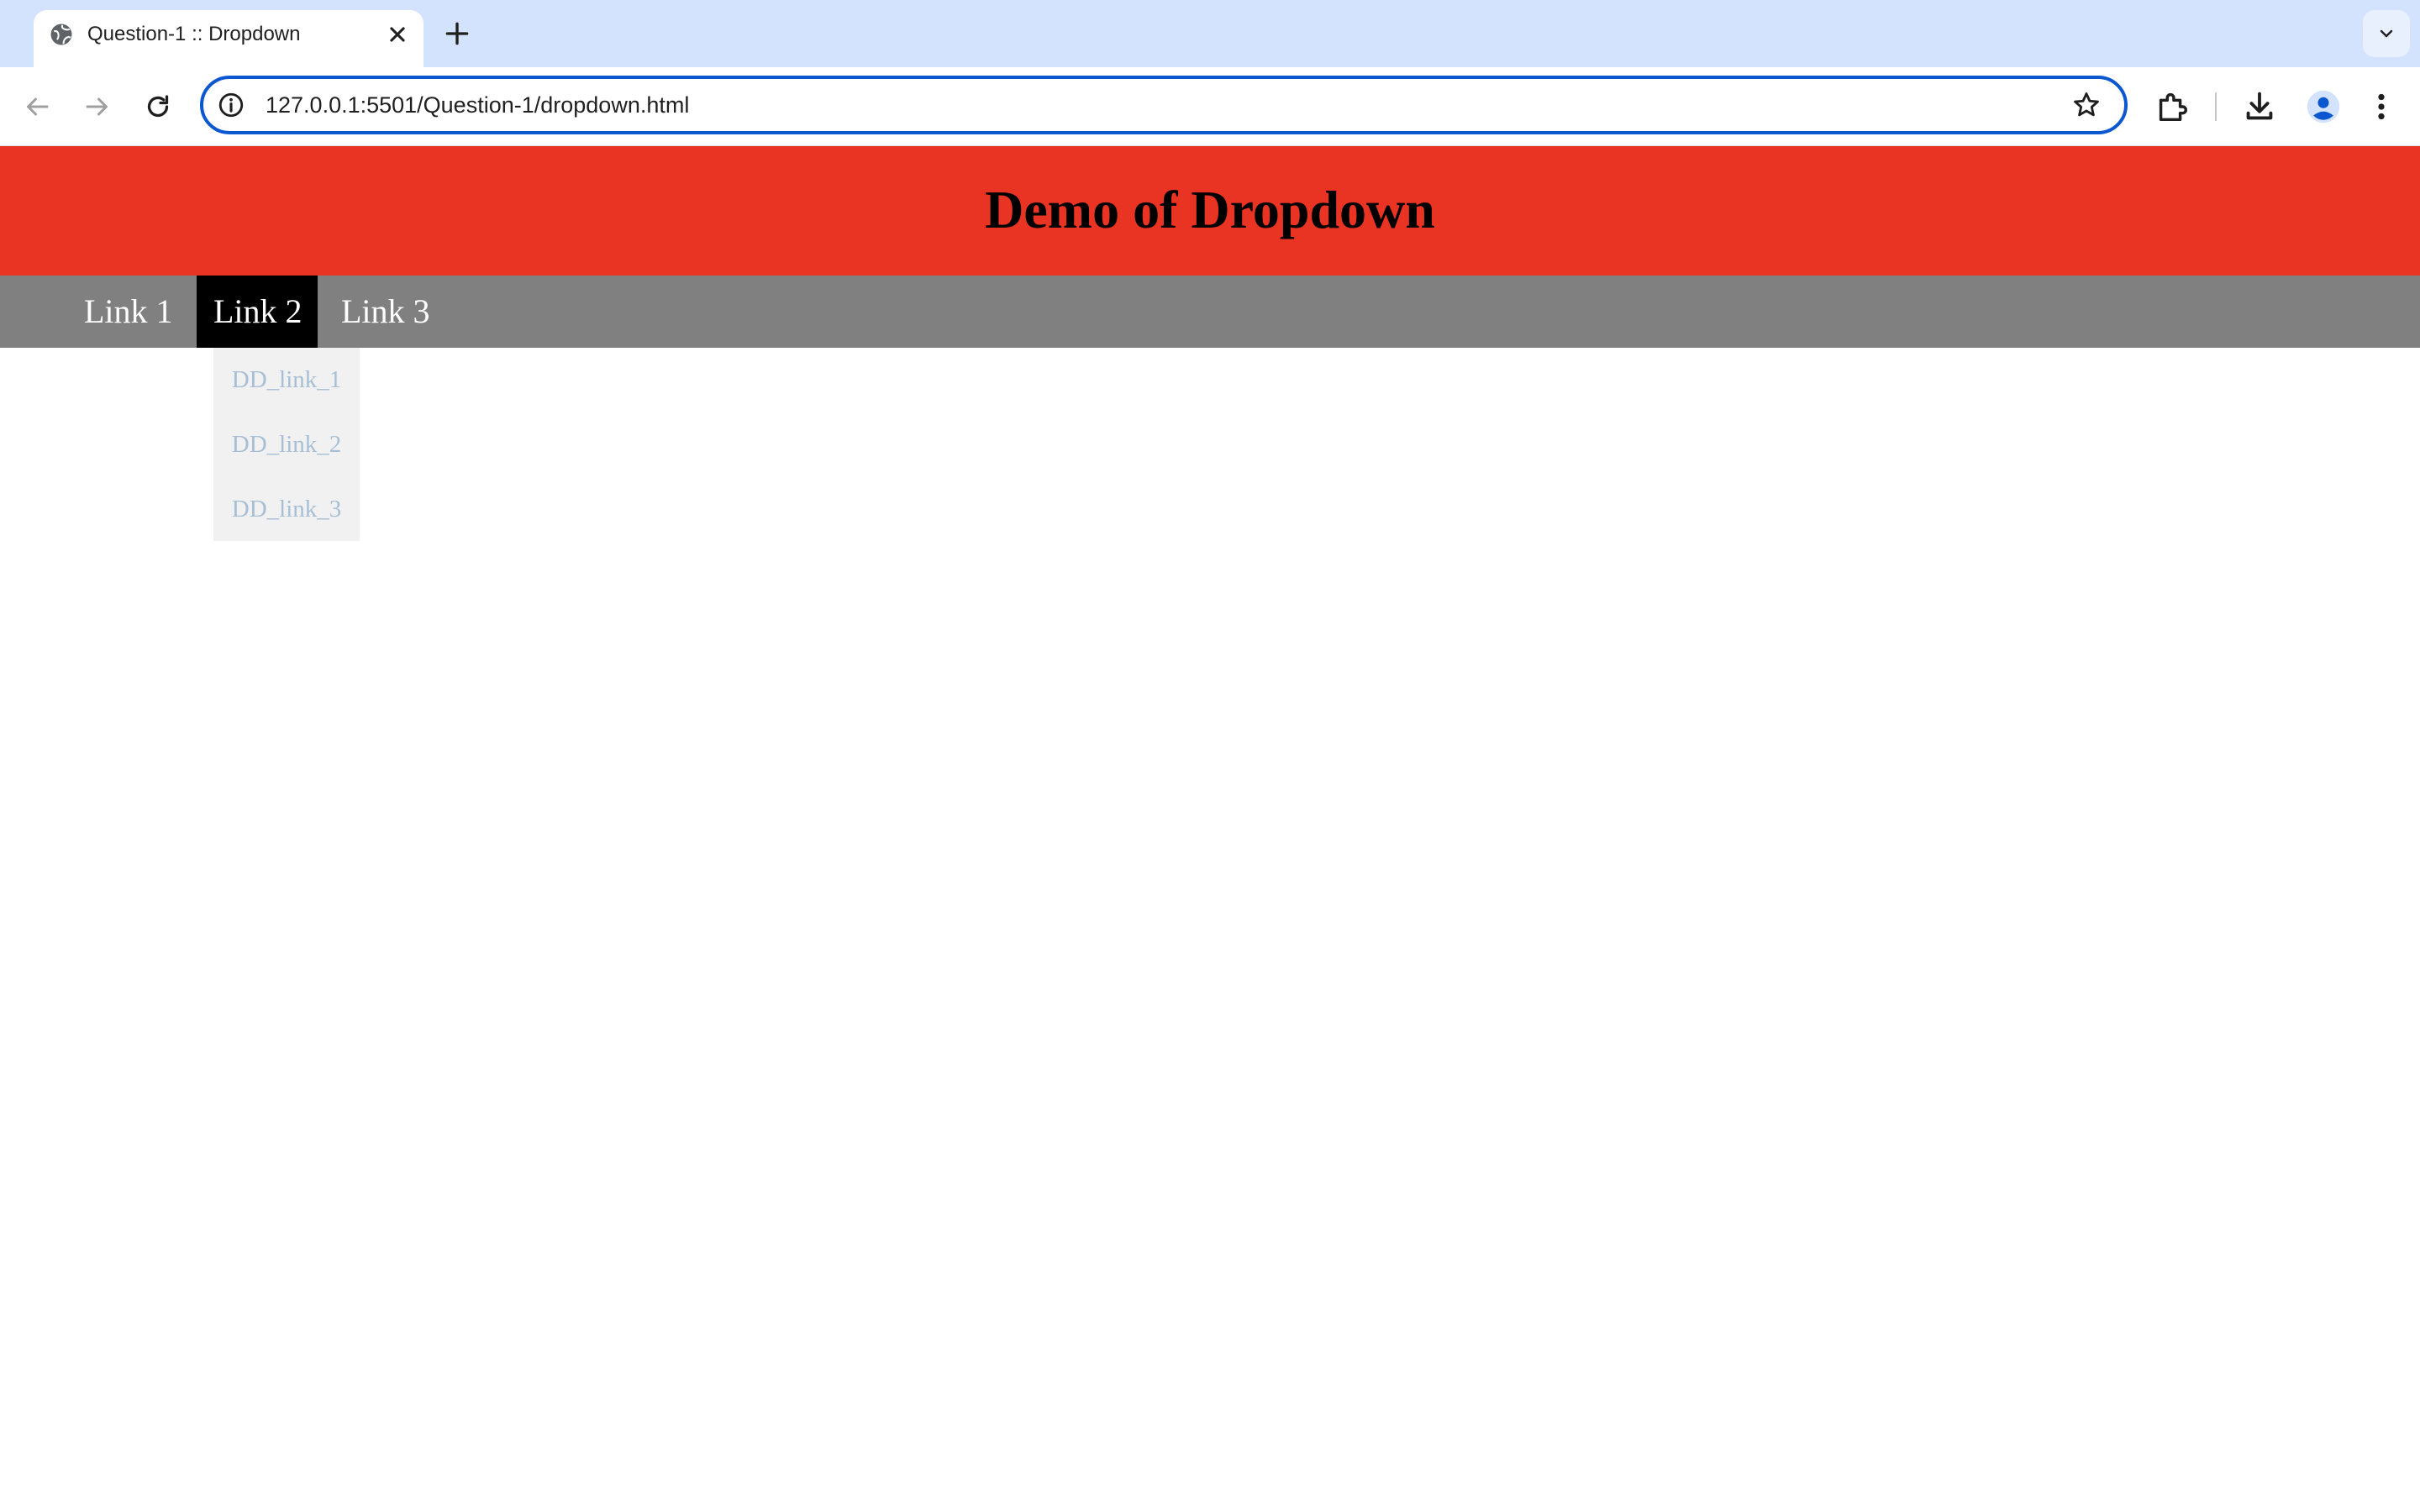 The width and height of the screenshot is (2420, 1512). I want to click on kebab-menu-icon, so click(2382, 106).